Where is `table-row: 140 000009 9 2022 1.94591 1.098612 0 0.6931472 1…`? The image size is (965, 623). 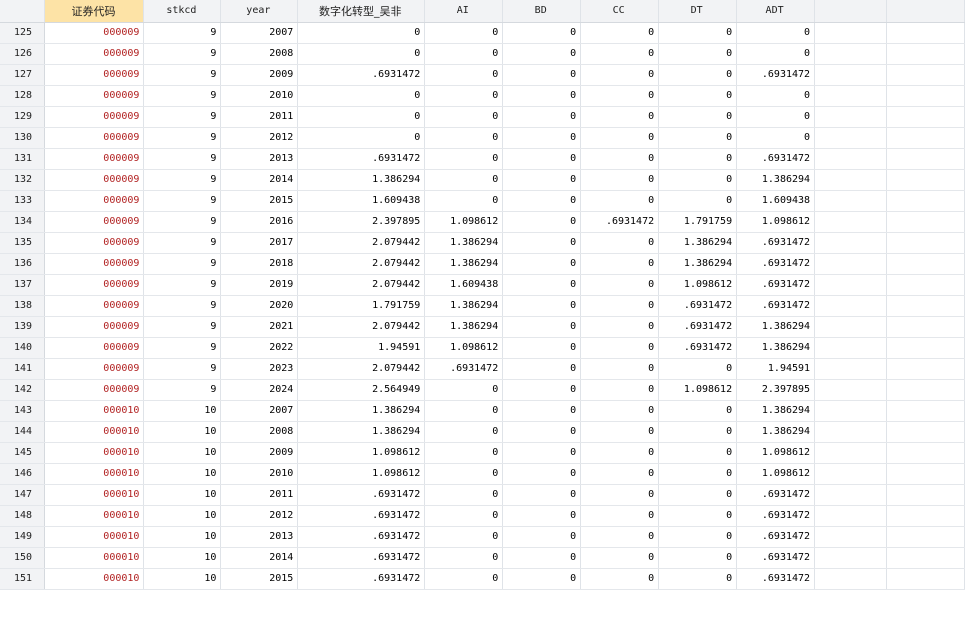
table-row: 140 000009 9 2022 1.94591 1.098612 0 0.6931472 1… is located at coordinates (482, 348).